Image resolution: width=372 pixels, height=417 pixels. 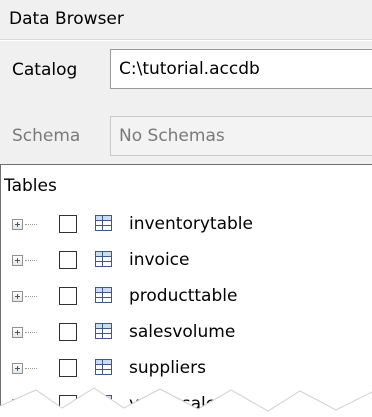 I want to click on catalog-label: Catalog, so click(x=45, y=70).